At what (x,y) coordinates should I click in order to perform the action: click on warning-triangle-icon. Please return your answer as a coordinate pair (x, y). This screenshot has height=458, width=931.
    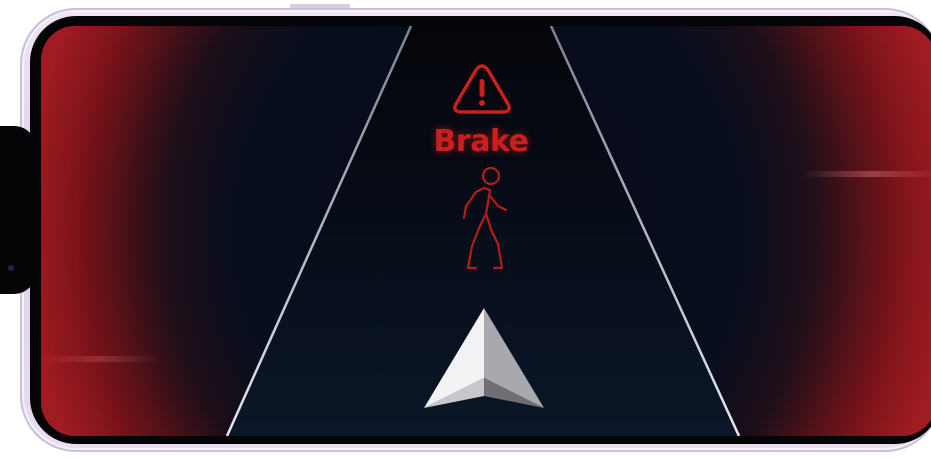
    Looking at the image, I should click on (482, 89).